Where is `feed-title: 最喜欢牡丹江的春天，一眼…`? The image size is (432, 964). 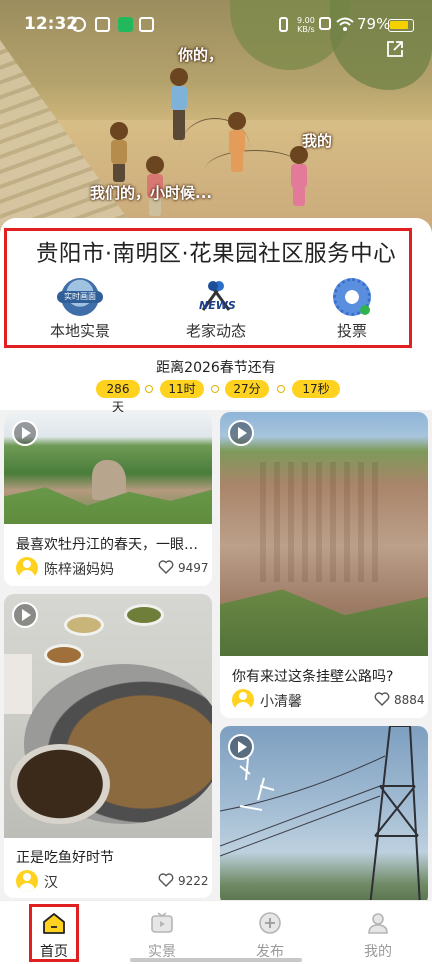
feed-title: 最喜欢牡丹江的春天，一眼… is located at coordinates (107, 545).